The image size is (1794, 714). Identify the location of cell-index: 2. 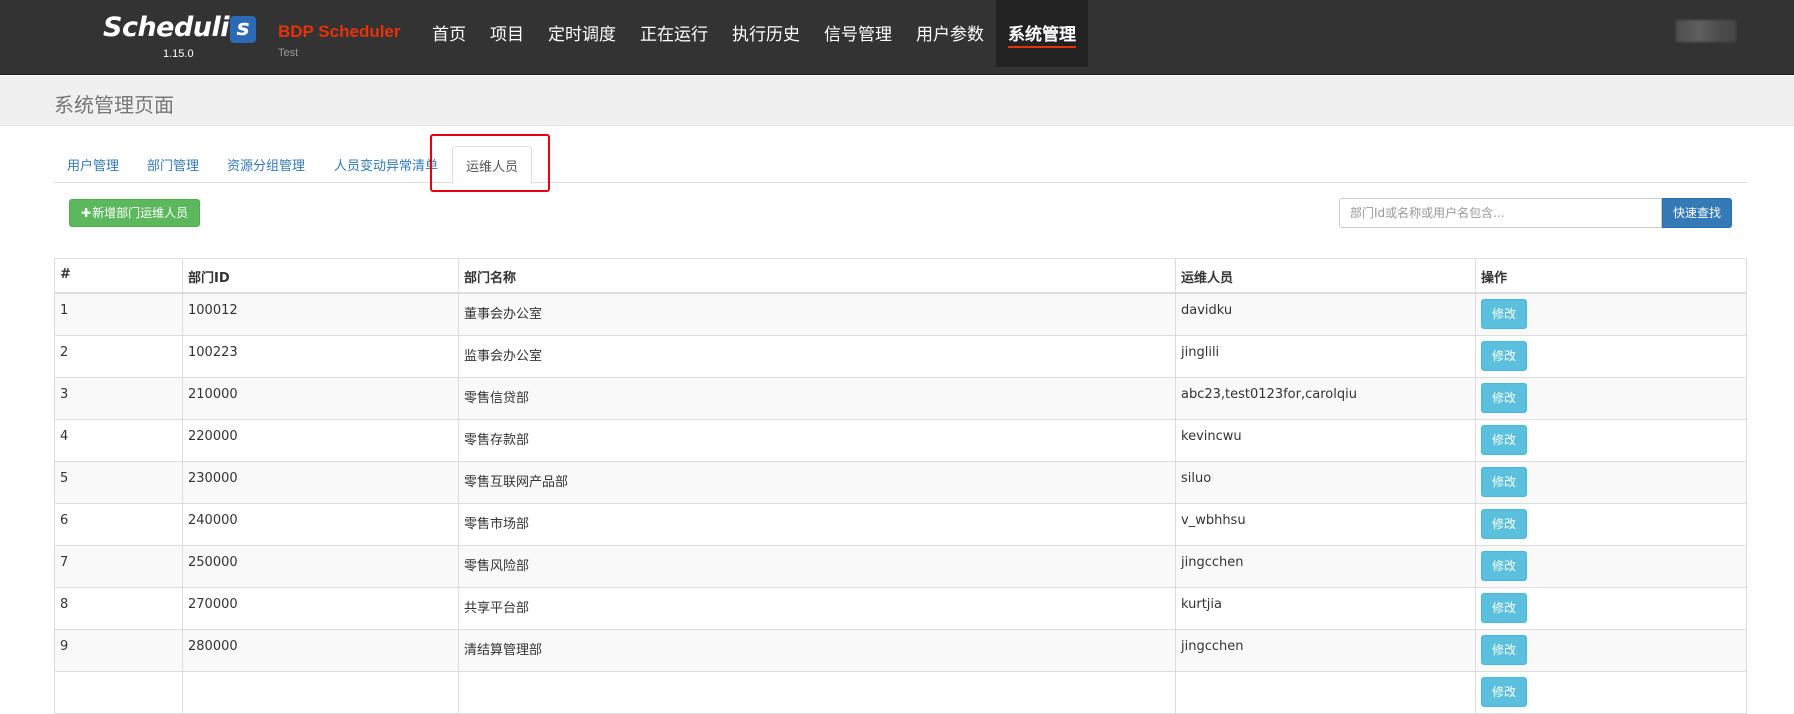
(118, 356).